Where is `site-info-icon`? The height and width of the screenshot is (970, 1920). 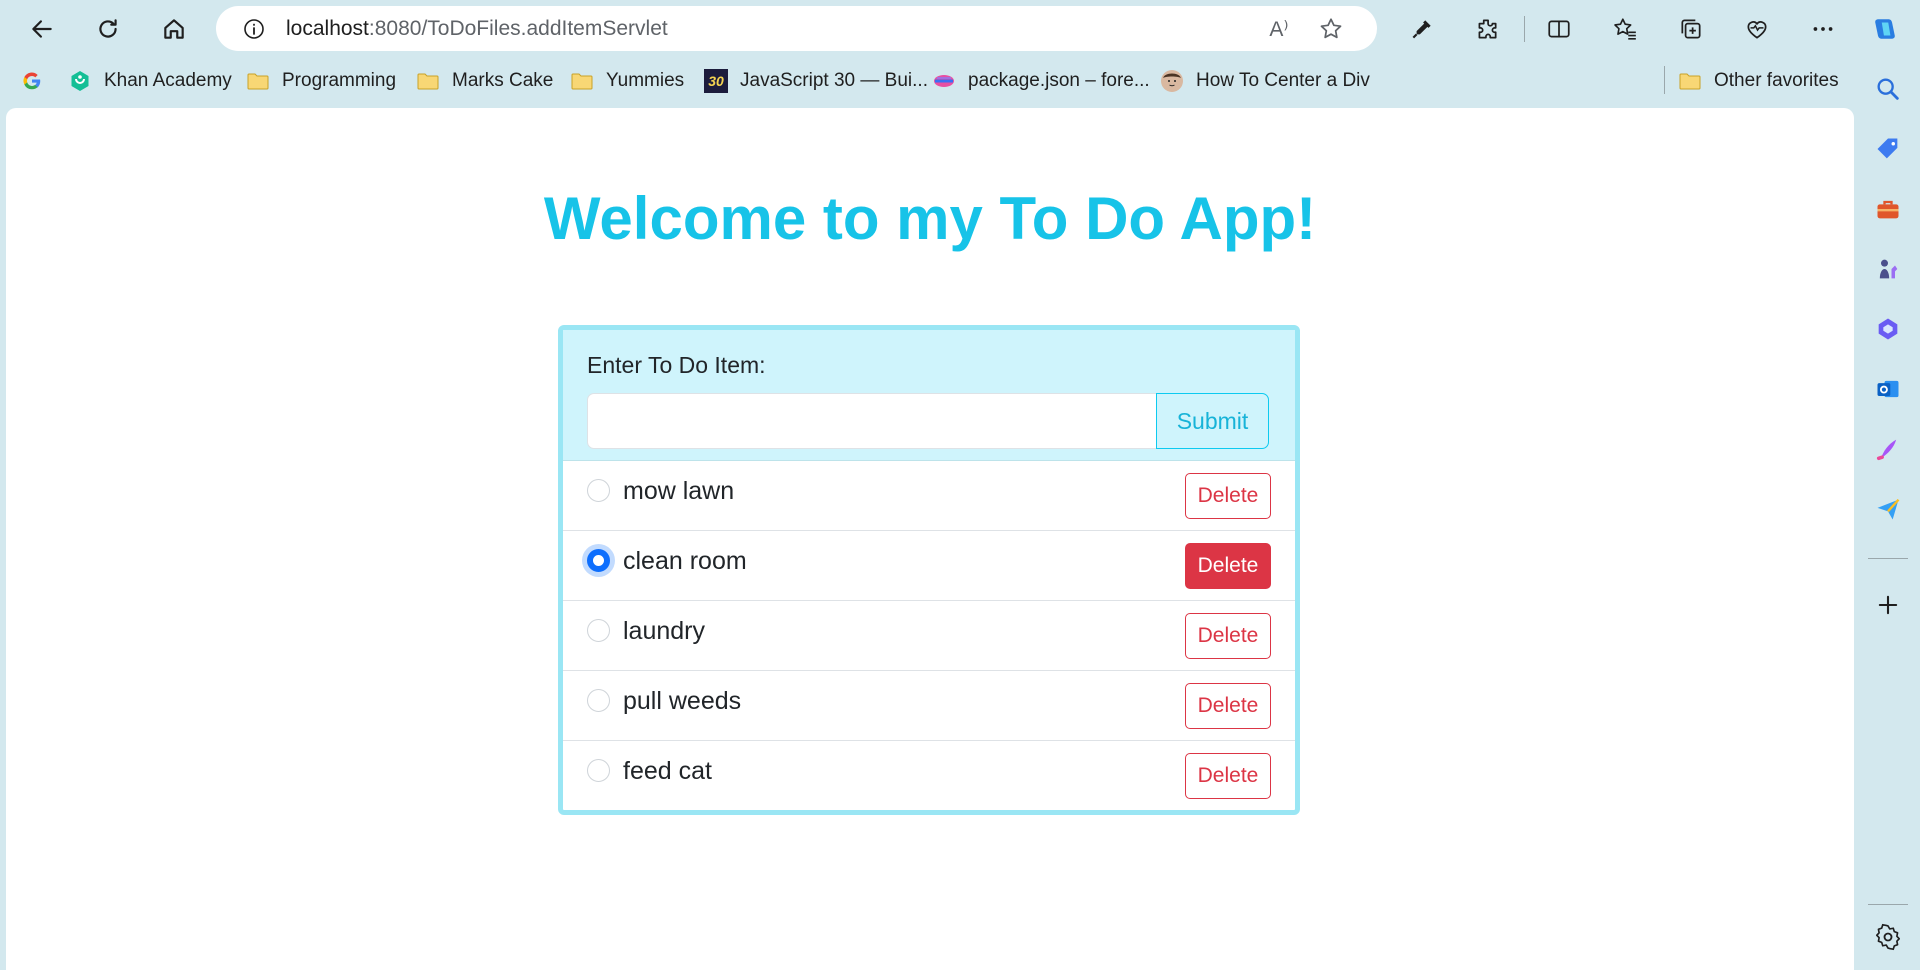
site-info-icon is located at coordinates (254, 29).